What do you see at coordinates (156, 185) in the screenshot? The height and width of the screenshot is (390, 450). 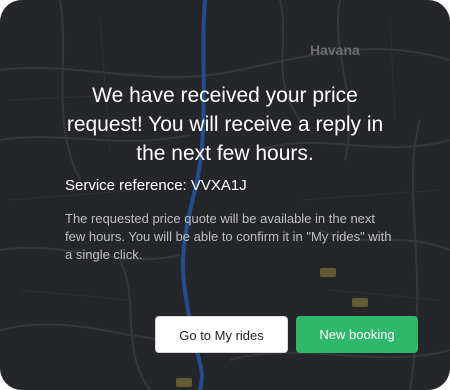 I see `service-reference: Service reference: VVXA1J` at bounding box center [156, 185].